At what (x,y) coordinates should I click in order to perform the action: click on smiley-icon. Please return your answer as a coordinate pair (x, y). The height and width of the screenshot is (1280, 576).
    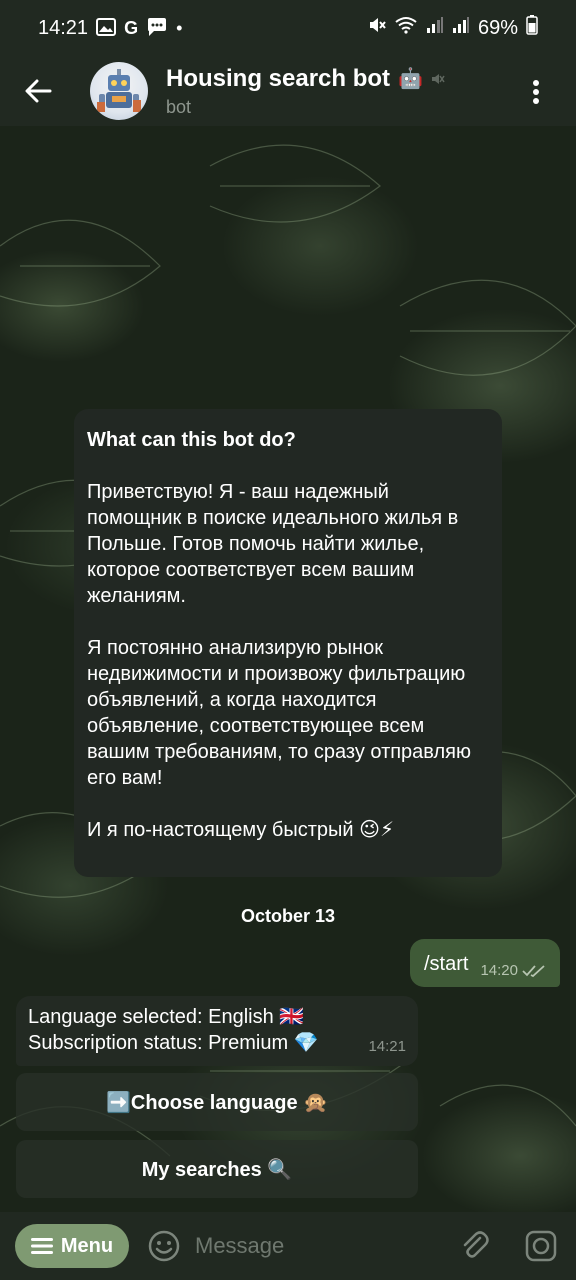
    Looking at the image, I should click on (164, 1246).